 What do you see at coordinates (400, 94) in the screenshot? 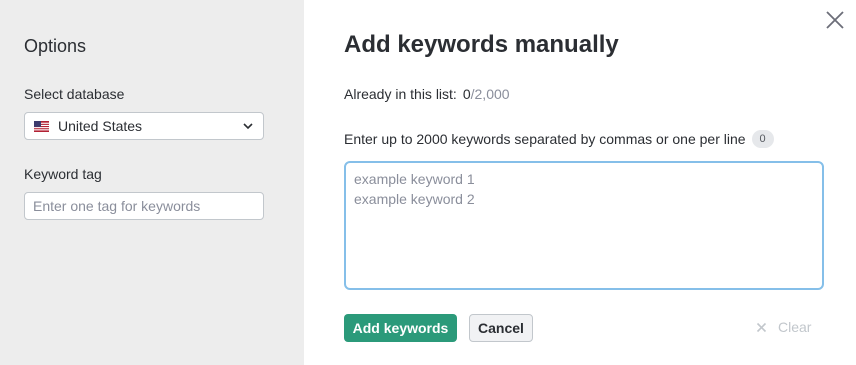
I see `already-in-list-label: Already in this list:` at bounding box center [400, 94].